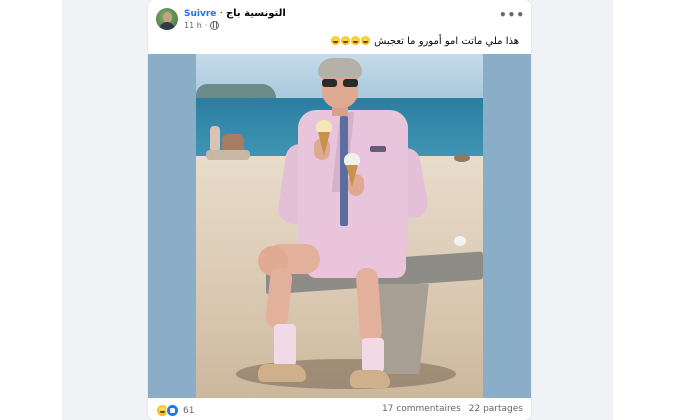 The width and height of the screenshot is (675, 420). Describe the element at coordinates (189, 410) in the screenshot. I see `reaction-count: 61` at that location.